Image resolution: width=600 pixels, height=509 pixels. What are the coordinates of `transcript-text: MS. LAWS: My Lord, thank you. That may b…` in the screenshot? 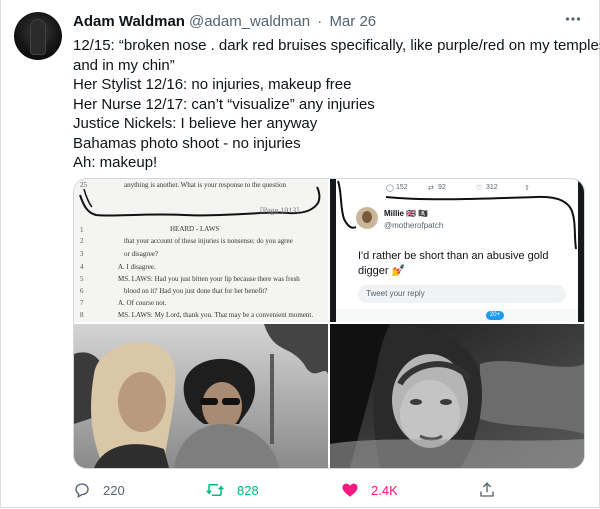 It's located at (216, 315).